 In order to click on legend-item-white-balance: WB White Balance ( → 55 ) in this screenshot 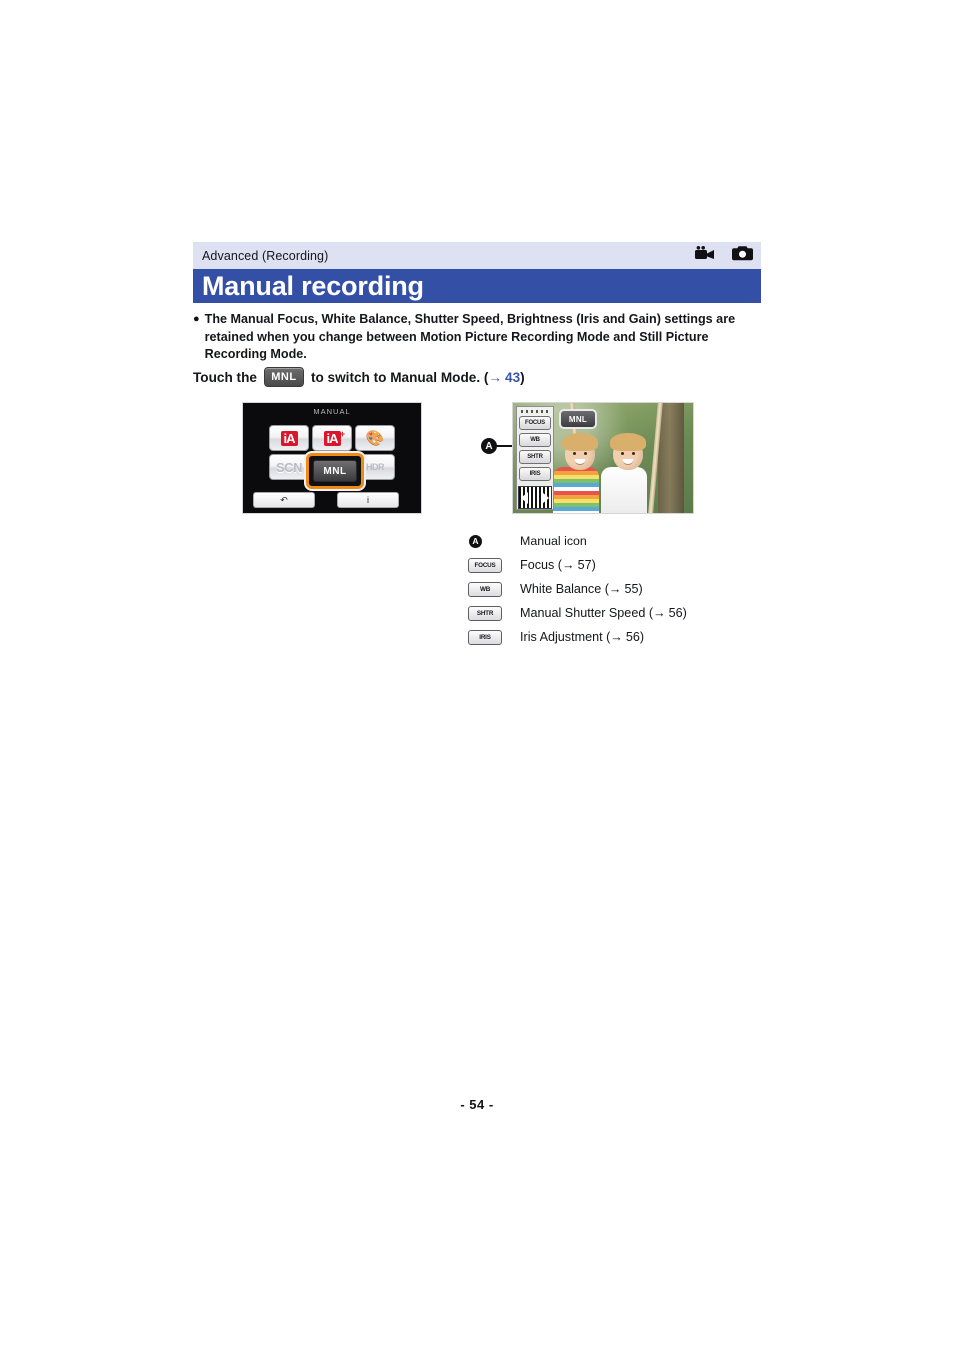, I will do `click(618, 589)`.